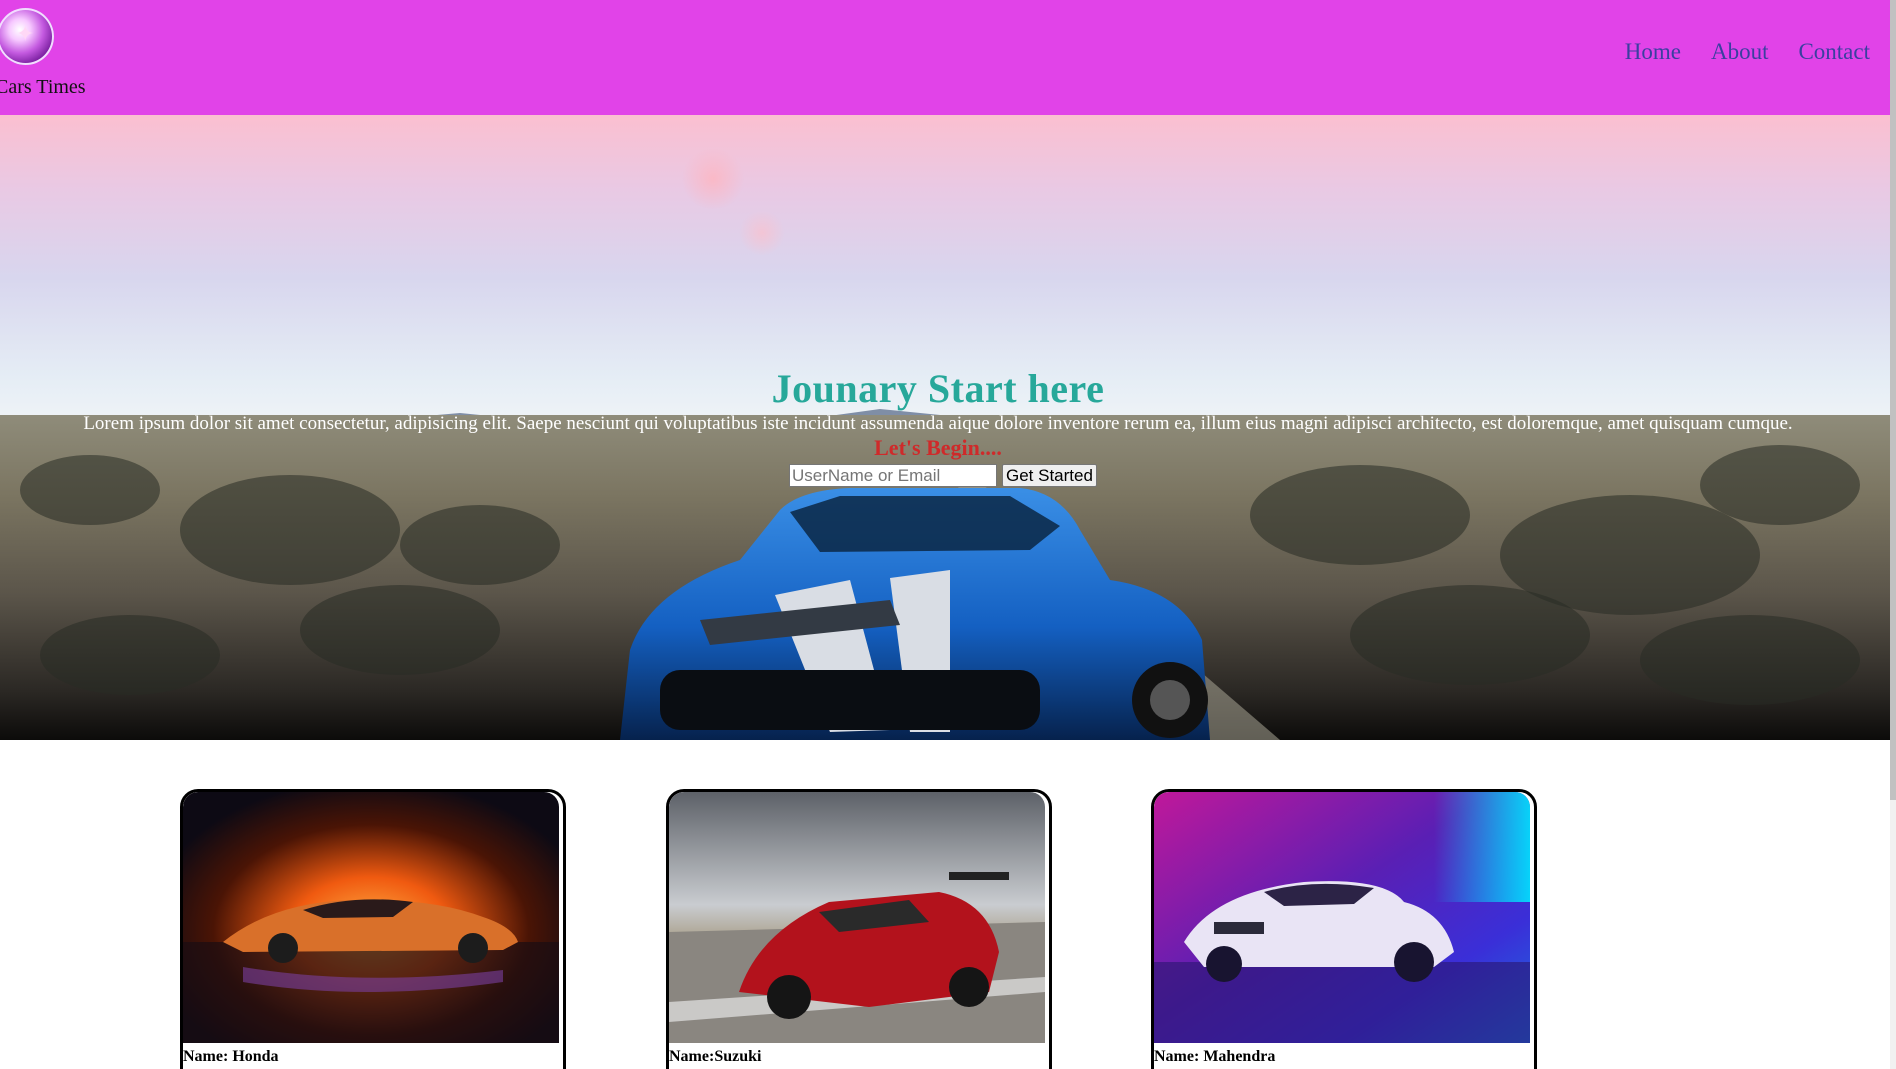 The height and width of the screenshot is (1069, 1896). I want to click on get-started-button: Get Started, so click(1049, 475).